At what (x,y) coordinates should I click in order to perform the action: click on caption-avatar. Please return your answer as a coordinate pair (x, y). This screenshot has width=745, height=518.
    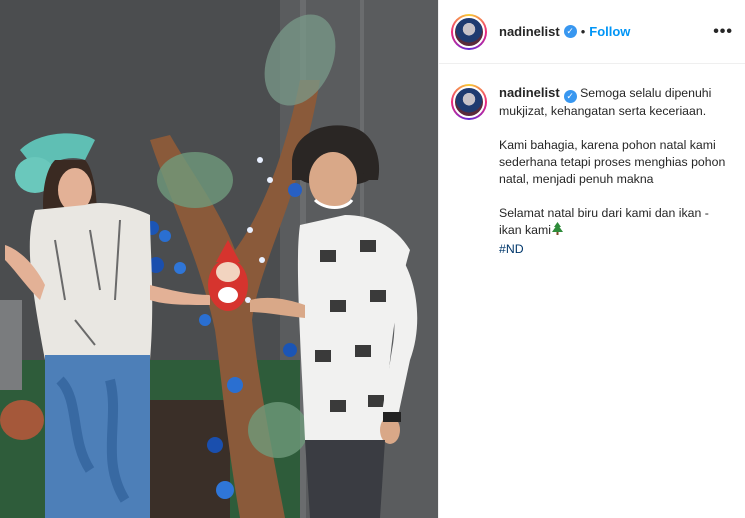
    Looking at the image, I should click on (469, 102).